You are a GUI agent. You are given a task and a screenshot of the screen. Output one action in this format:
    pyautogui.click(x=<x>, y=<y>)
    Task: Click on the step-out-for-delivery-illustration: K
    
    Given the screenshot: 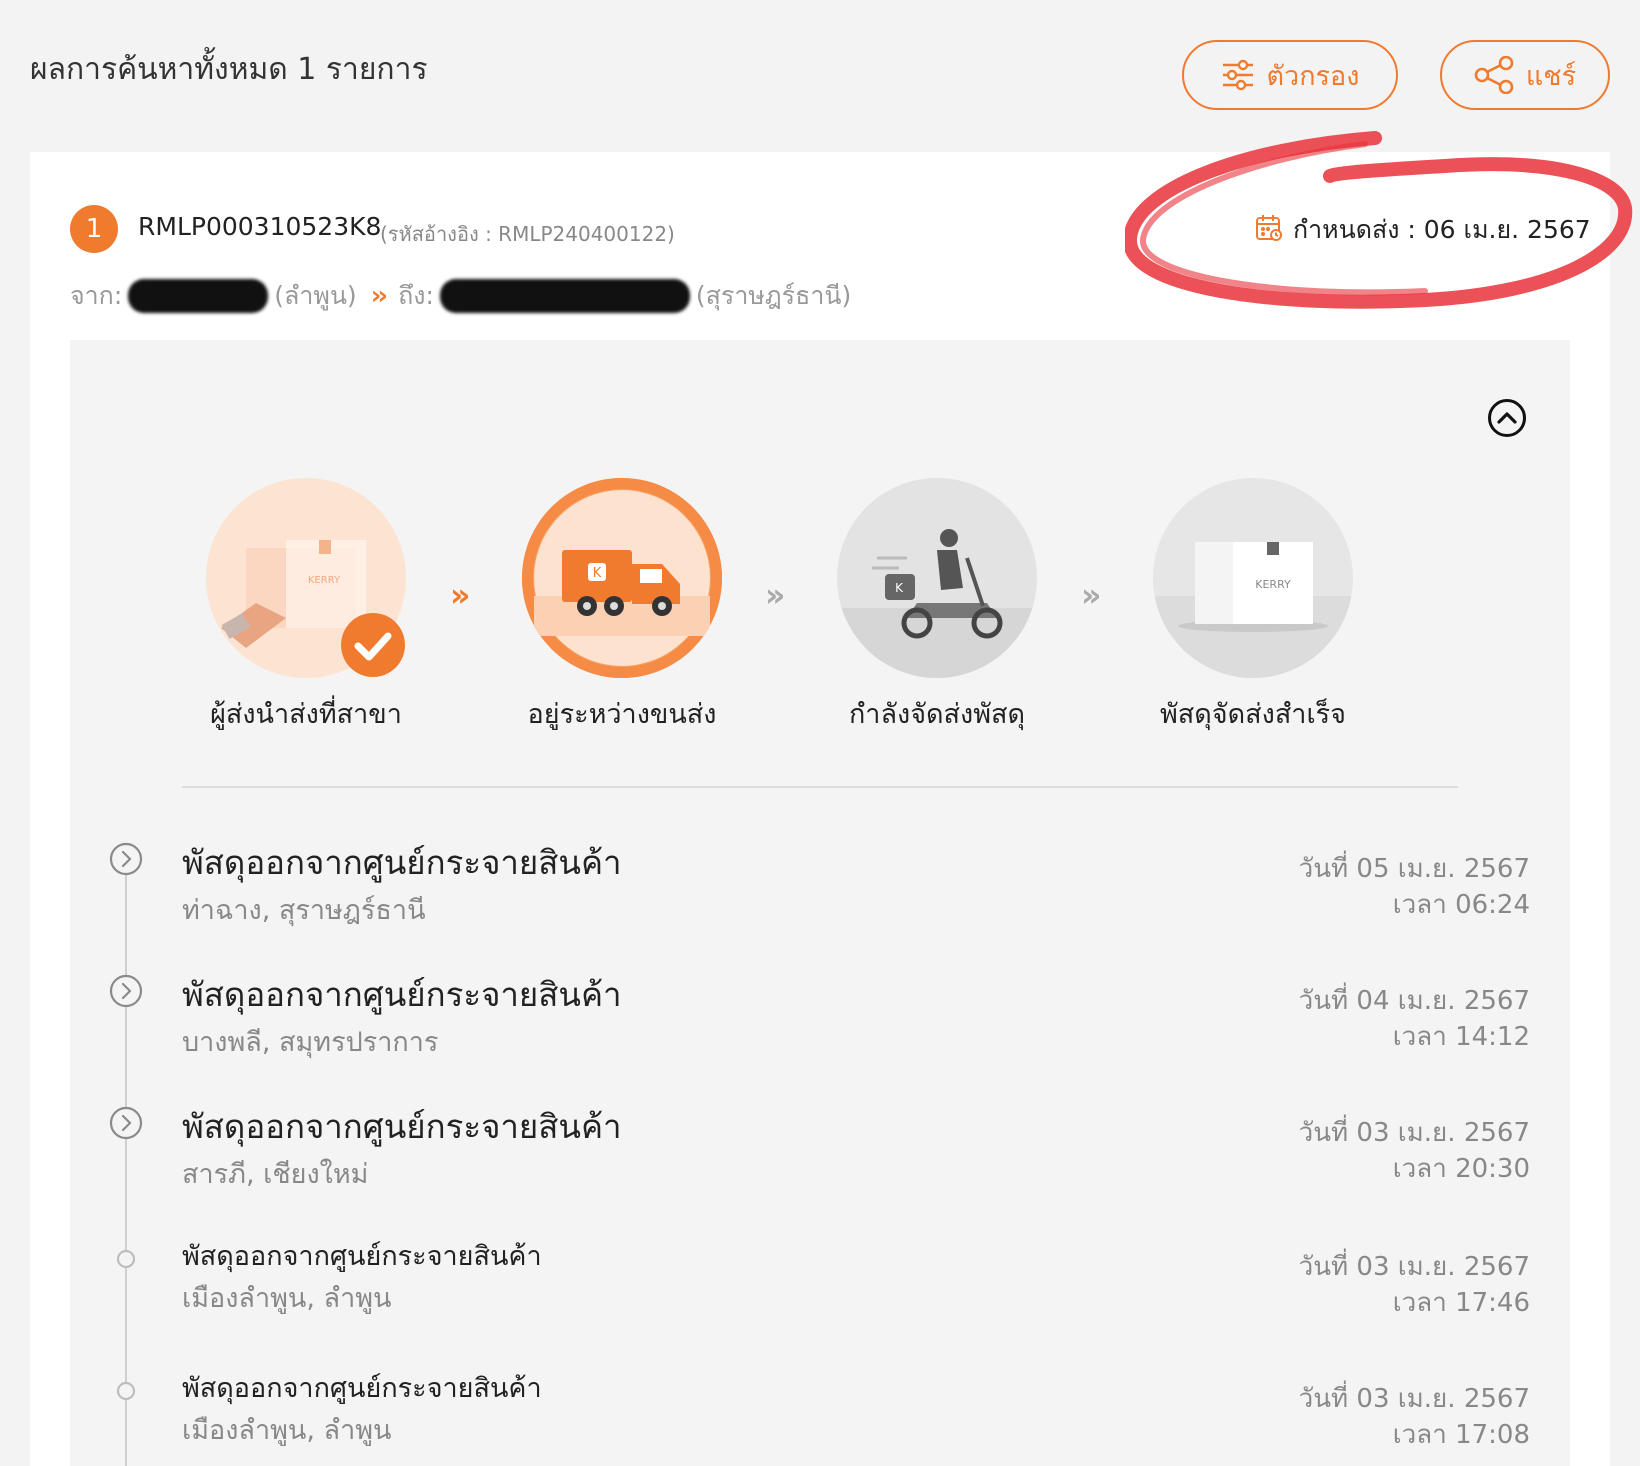 What is the action you would take?
    pyautogui.click(x=937, y=578)
    